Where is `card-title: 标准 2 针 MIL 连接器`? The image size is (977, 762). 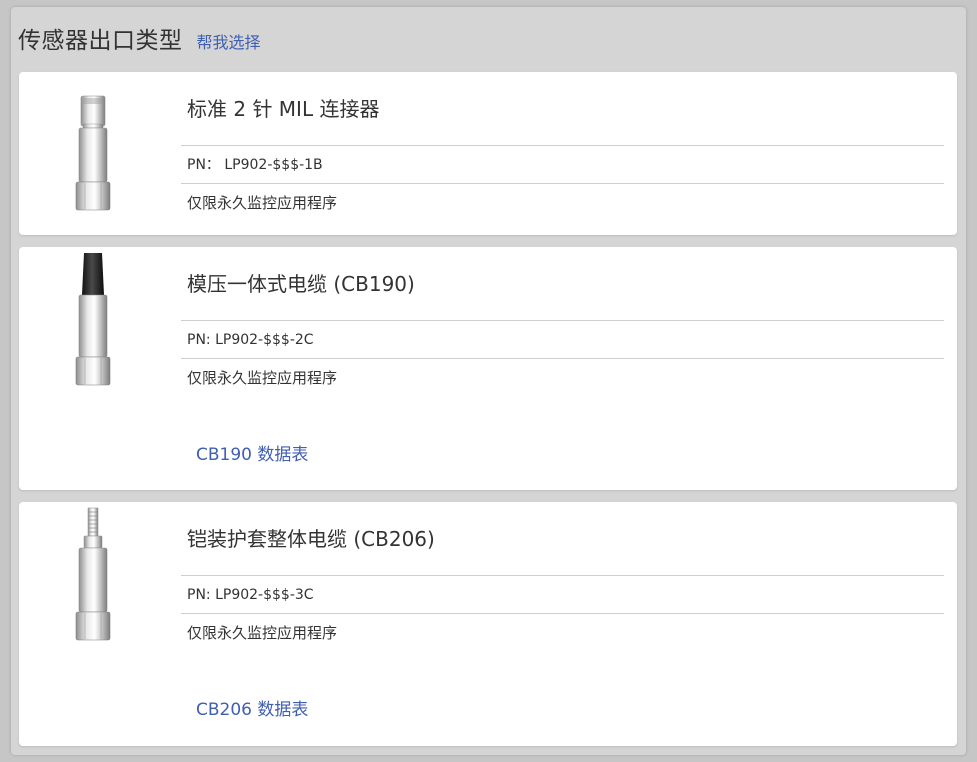 card-title: 标准 2 针 MIL 连接器 is located at coordinates (562, 109).